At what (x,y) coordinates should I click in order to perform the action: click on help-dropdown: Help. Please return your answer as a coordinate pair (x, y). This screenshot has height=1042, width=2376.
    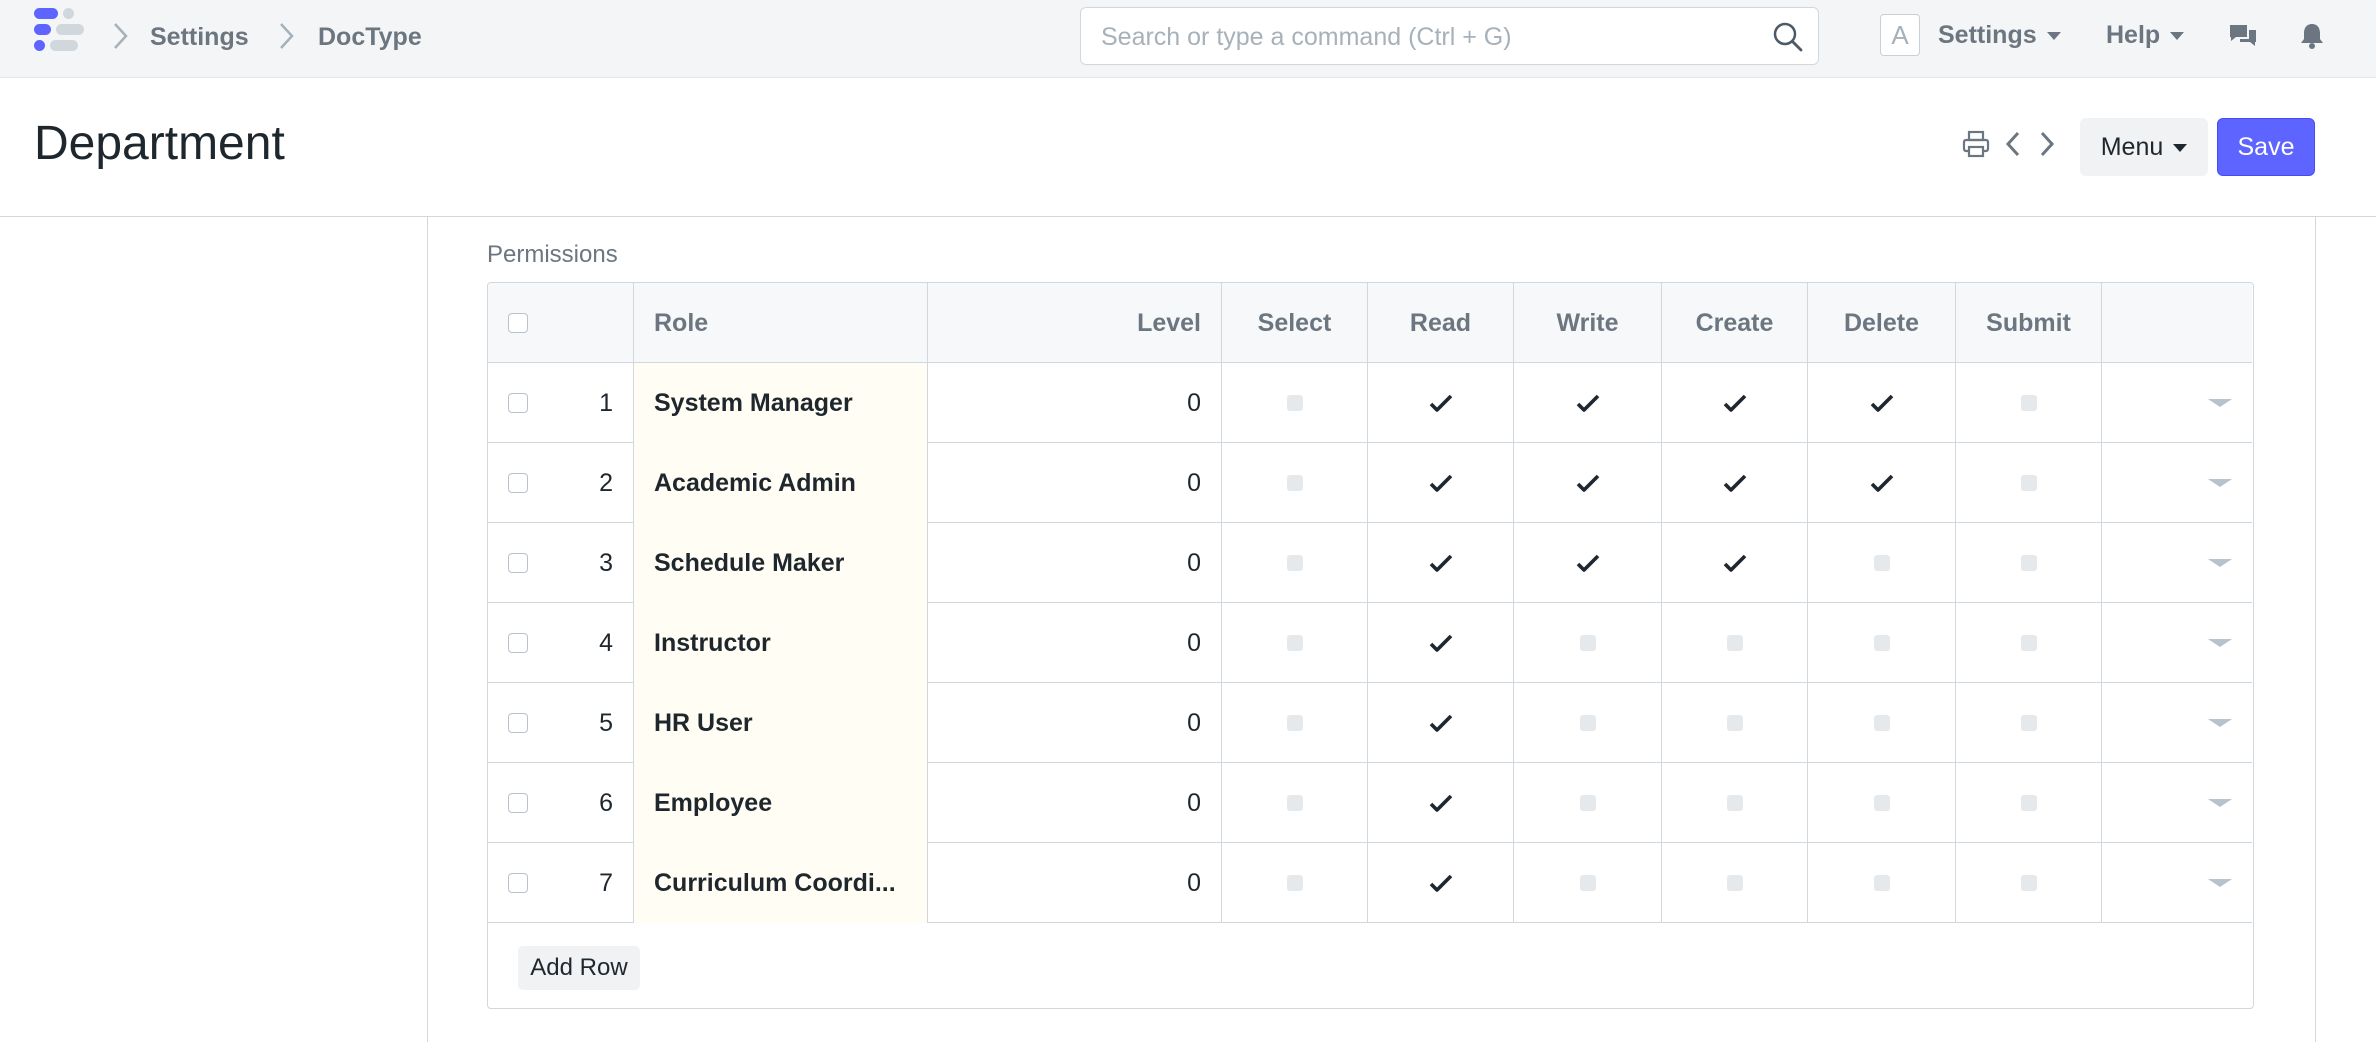
    Looking at the image, I should click on (2145, 35).